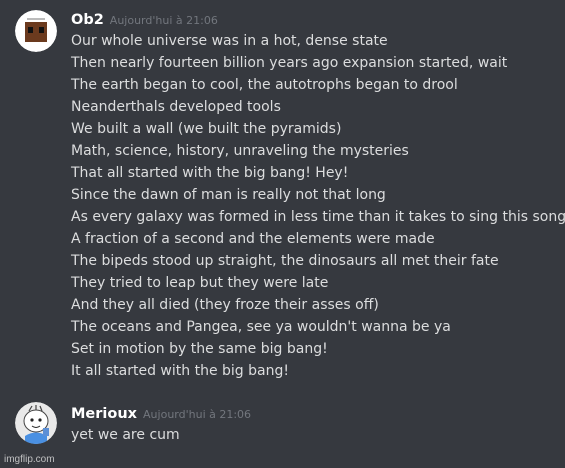 The height and width of the screenshot is (468, 565). I want to click on white-cartoon-character-avatar-icon, so click(36, 423).